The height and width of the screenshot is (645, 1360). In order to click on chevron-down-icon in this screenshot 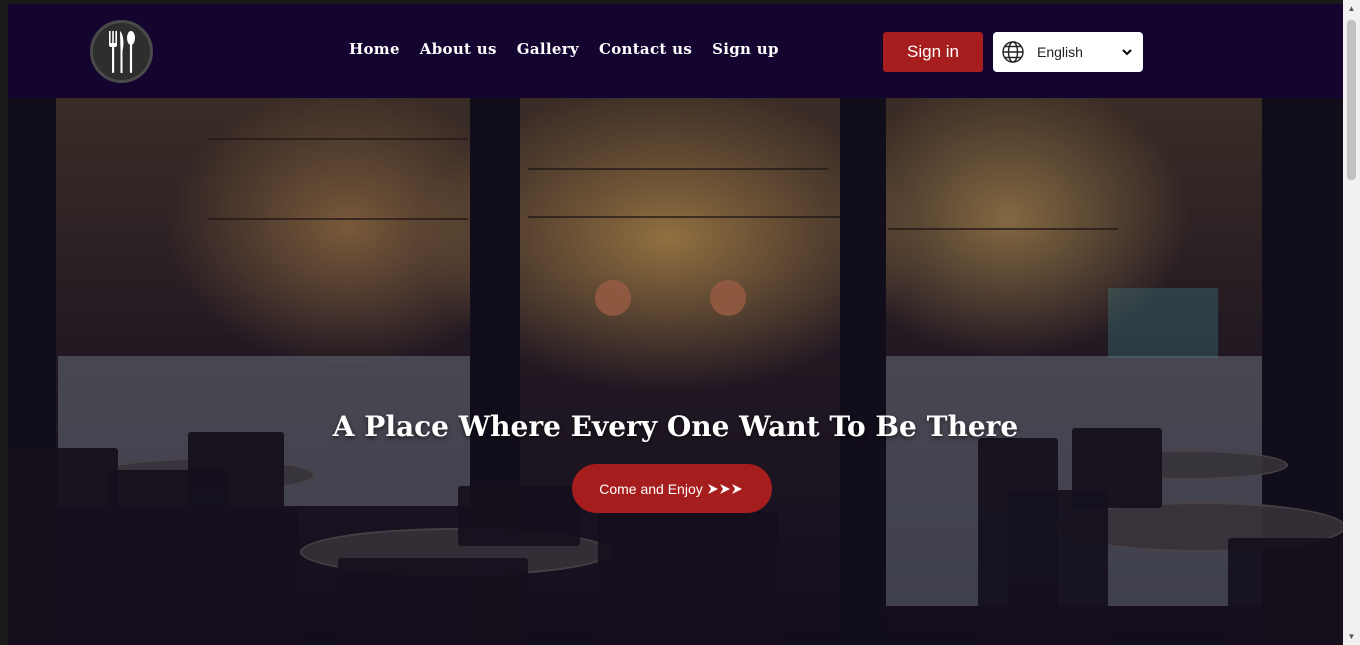, I will do `click(1127, 52)`.